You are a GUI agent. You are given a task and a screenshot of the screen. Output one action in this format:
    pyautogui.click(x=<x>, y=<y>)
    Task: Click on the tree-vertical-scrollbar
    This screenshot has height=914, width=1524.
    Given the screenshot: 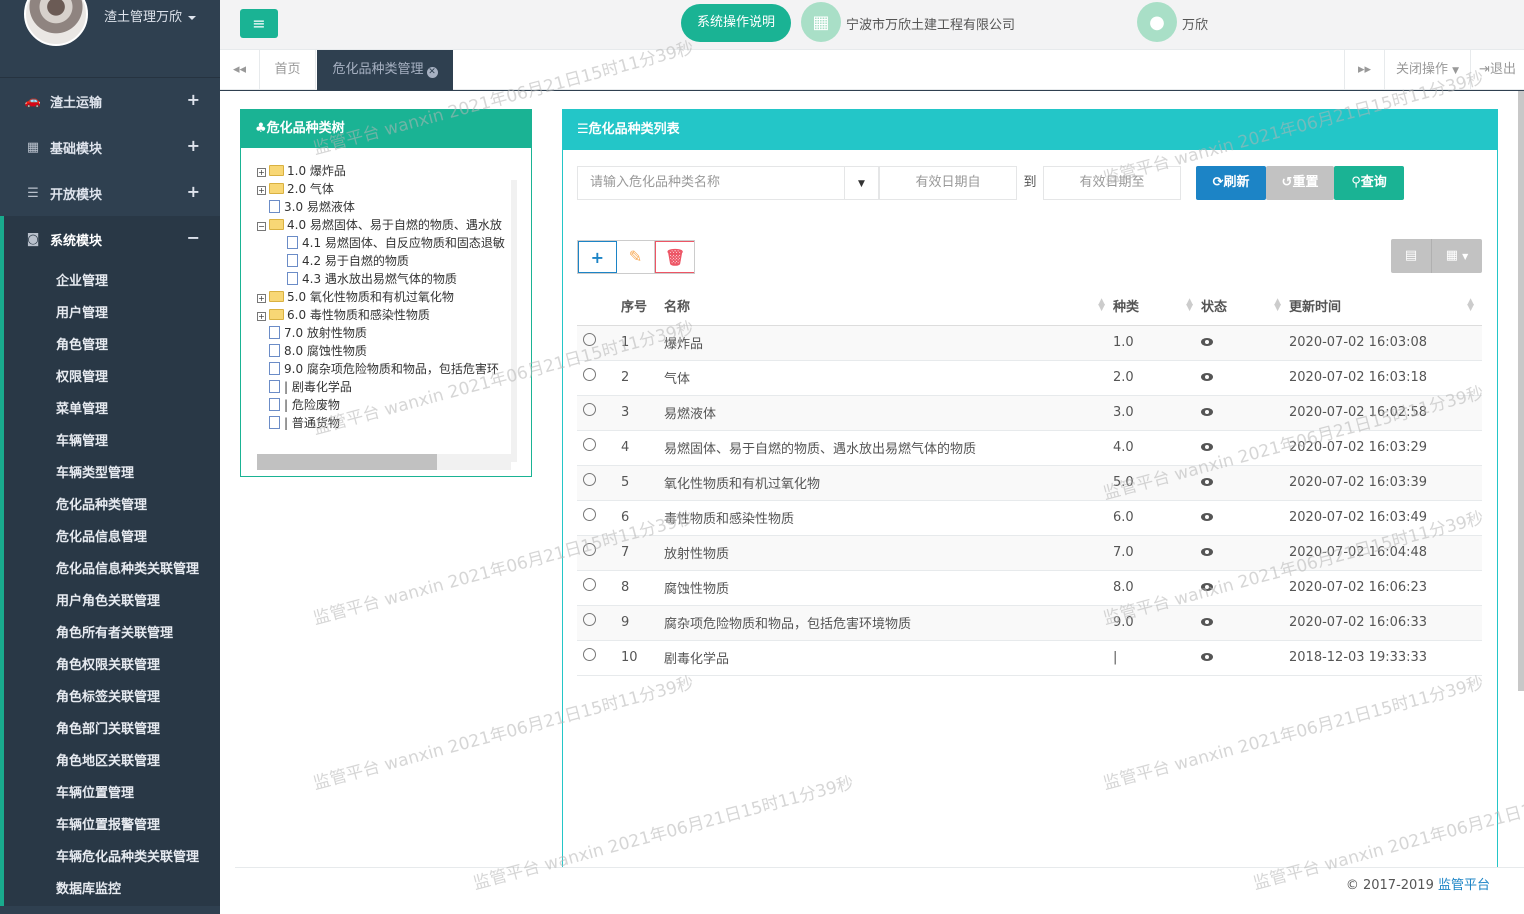 What is the action you would take?
    pyautogui.click(x=514, y=321)
    